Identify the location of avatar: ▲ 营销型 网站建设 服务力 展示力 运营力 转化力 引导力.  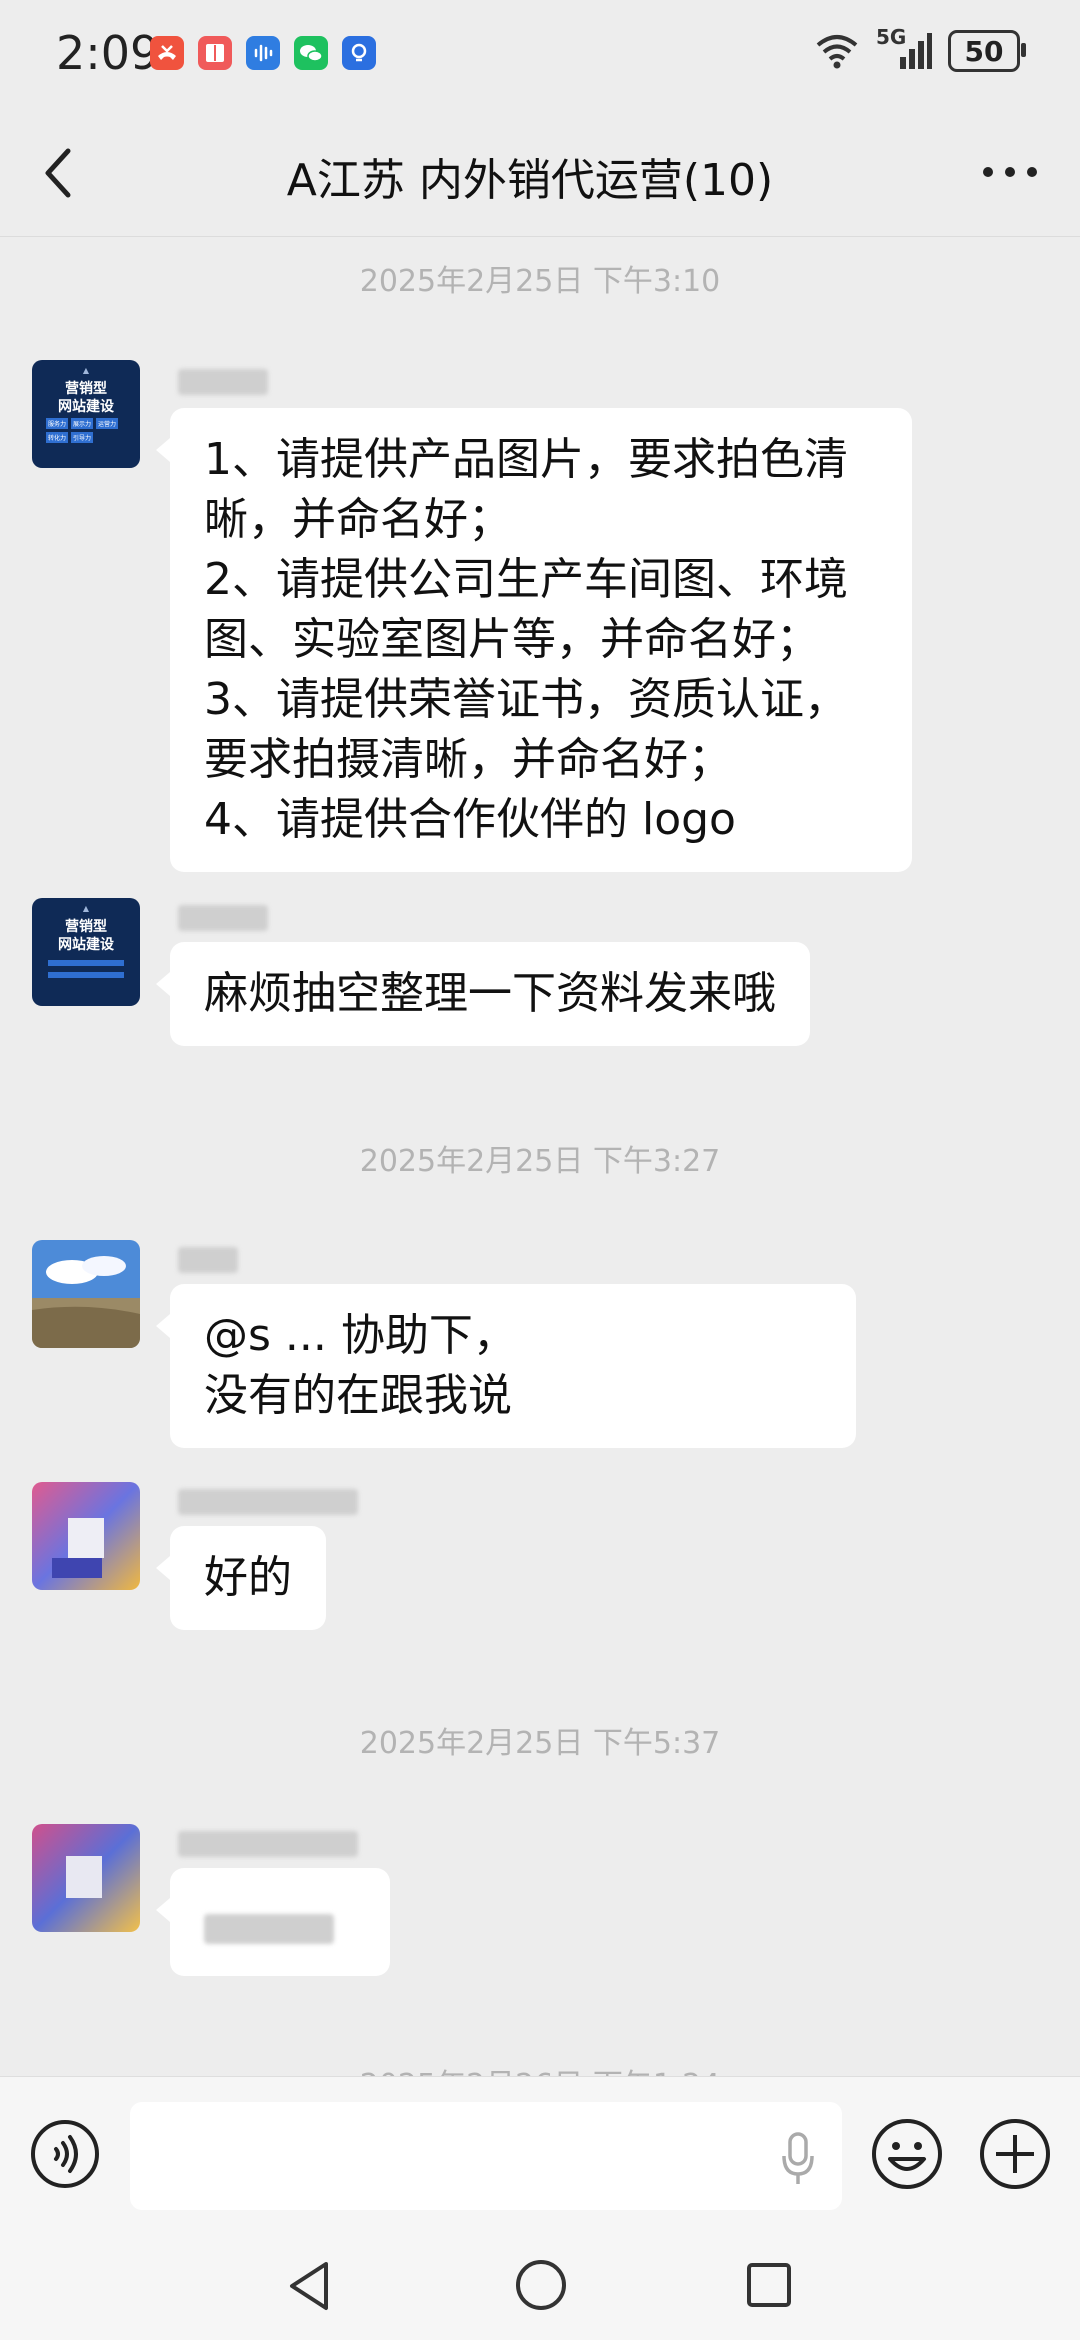
(86, 414).